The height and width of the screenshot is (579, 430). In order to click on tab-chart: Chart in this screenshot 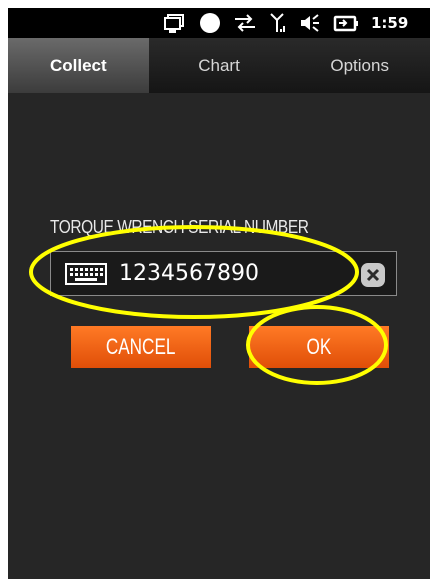, I will do `click(219, 65)`.